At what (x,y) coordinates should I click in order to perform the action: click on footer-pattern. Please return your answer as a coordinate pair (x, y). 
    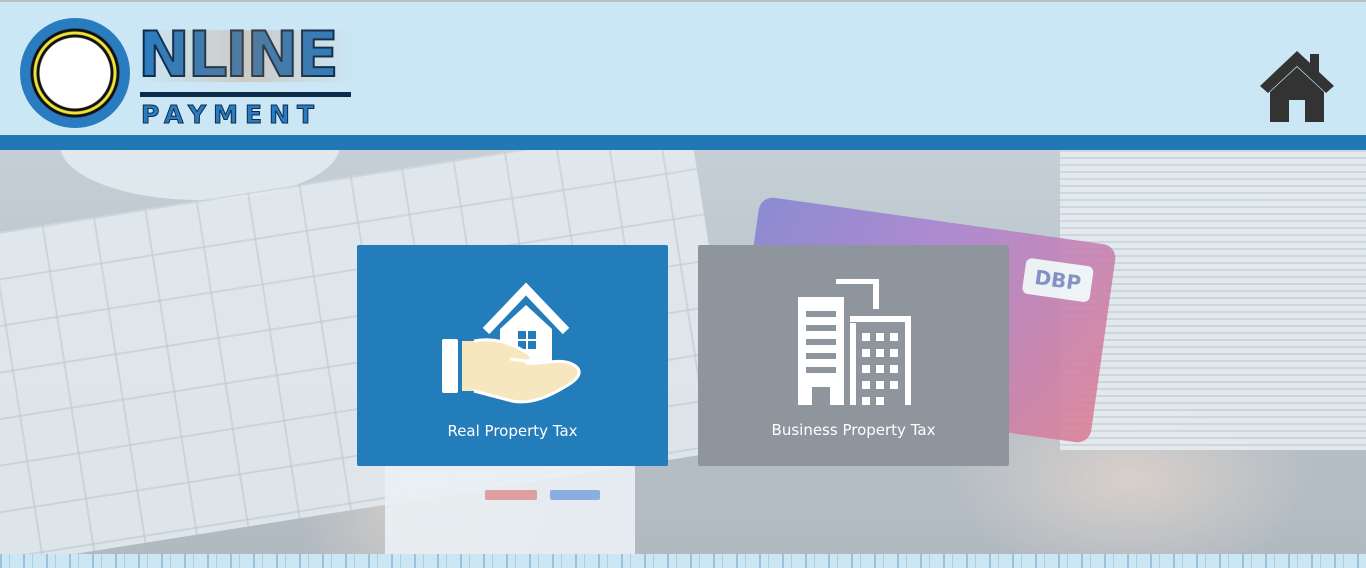
    Looking at the image, I should click on (683, 561).